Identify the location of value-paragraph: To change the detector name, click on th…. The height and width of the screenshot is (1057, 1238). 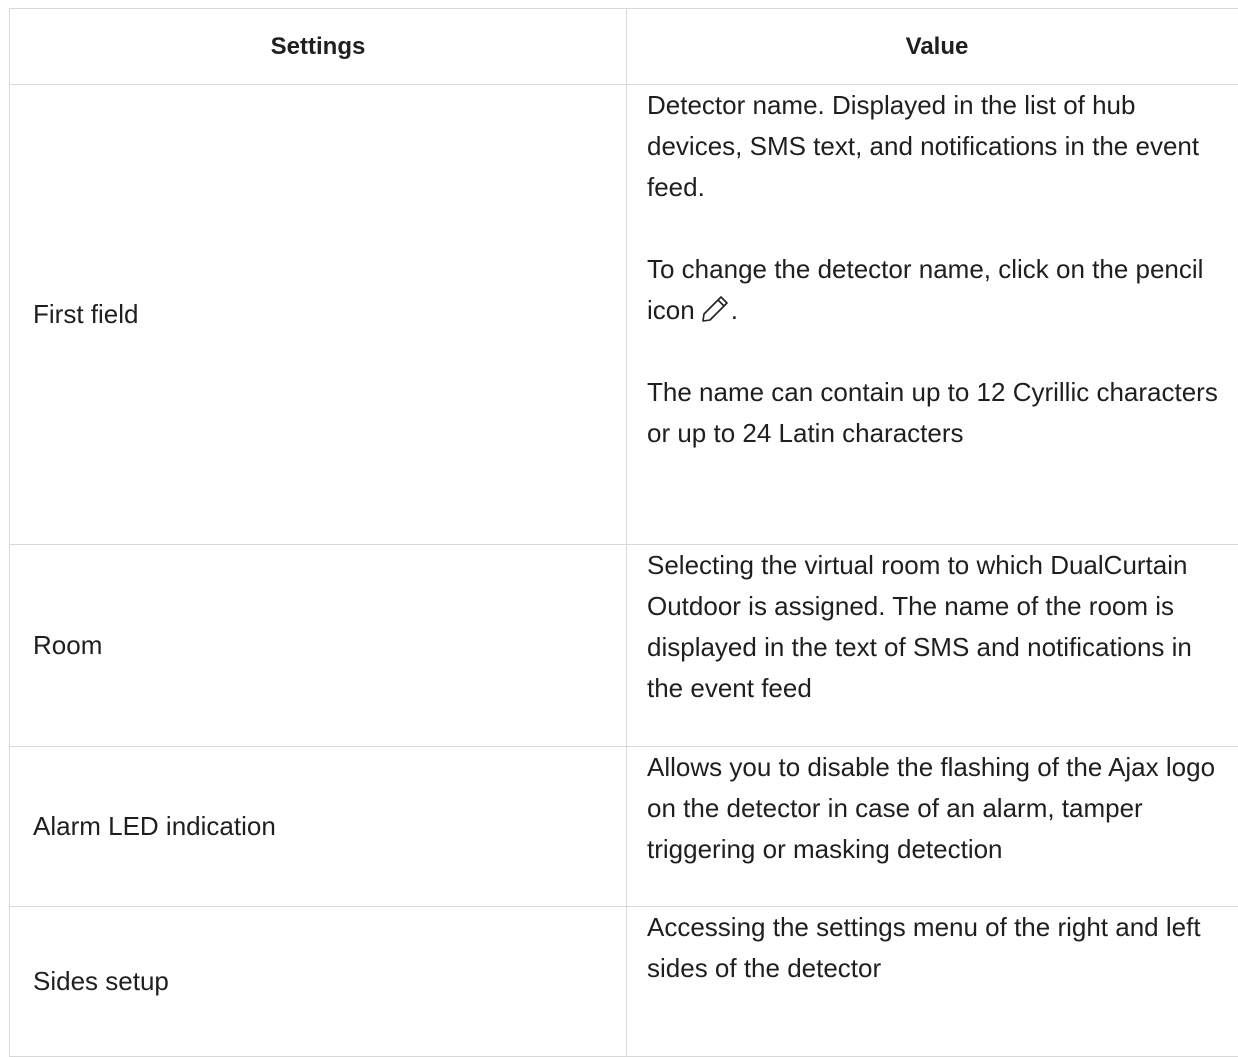
(933, 290).